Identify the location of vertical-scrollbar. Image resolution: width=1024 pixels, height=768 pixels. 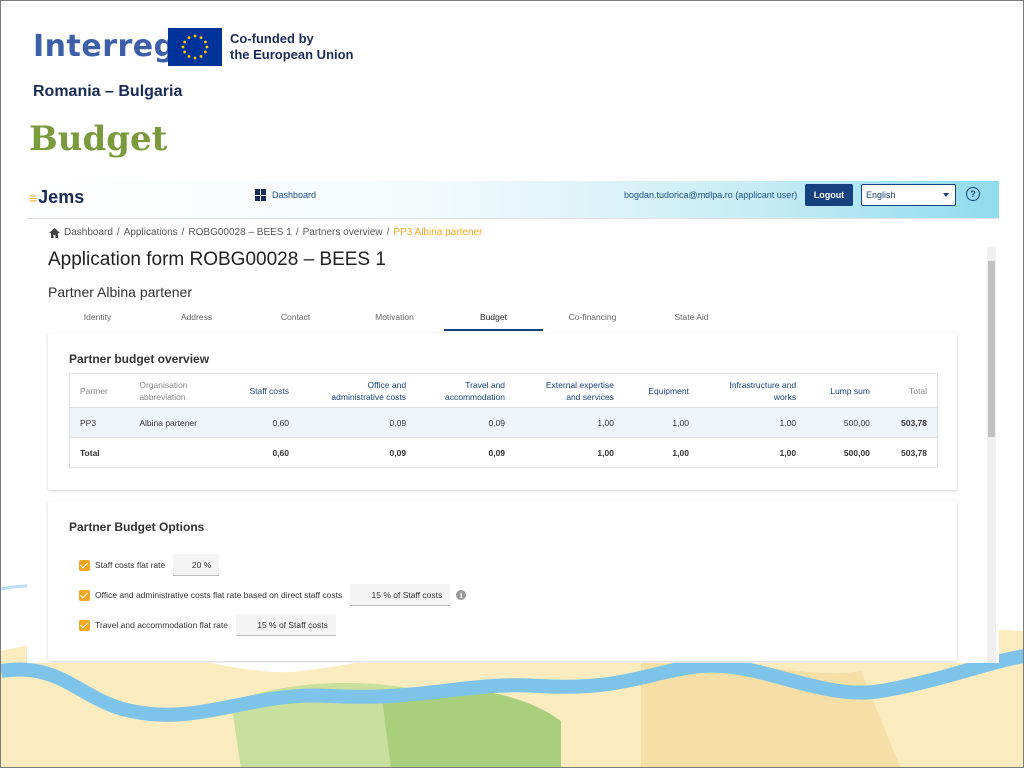
(991, 455).